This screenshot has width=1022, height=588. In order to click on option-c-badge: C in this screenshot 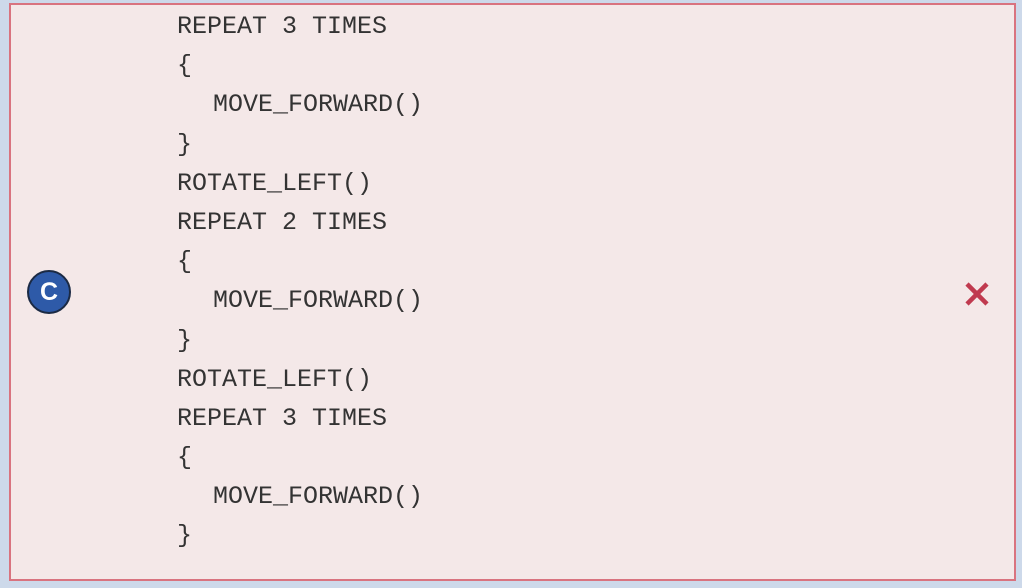, I will do `click(49, 292)`.